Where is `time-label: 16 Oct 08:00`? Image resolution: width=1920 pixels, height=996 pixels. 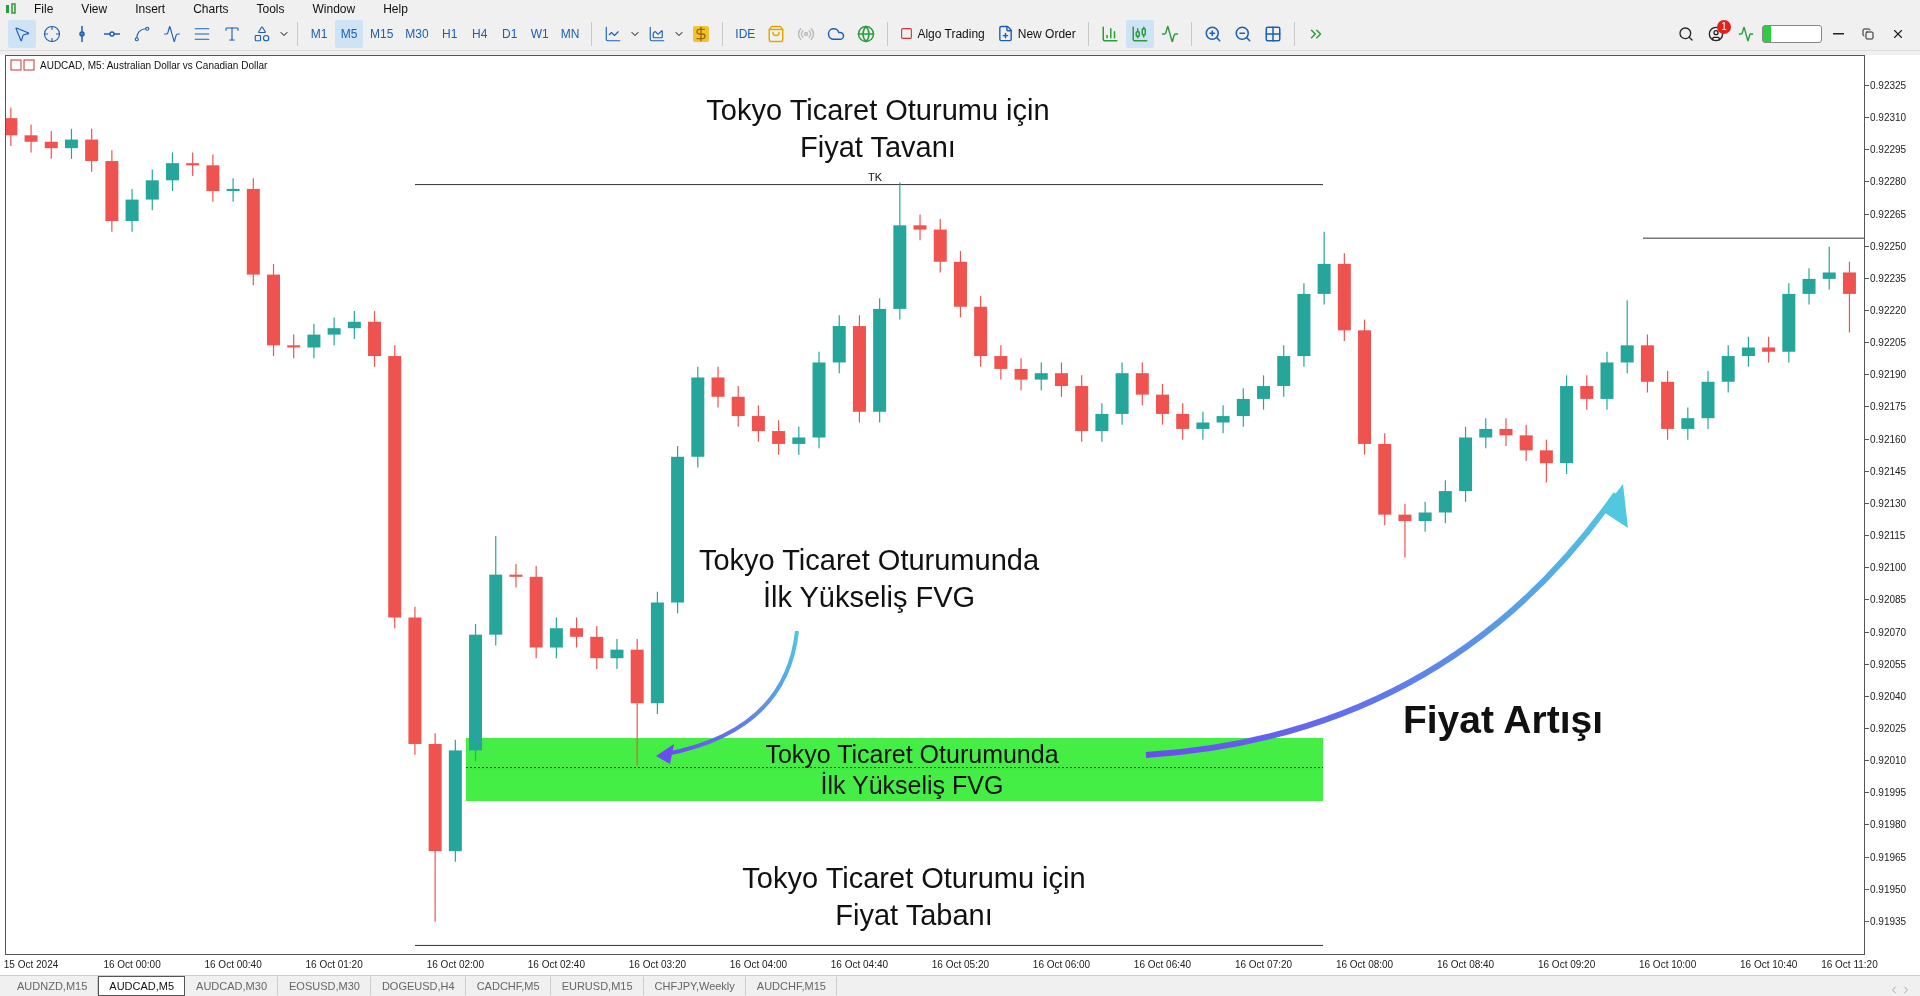
time-label: 16 Oct 08:00 is located at coordinates (1364, 964).